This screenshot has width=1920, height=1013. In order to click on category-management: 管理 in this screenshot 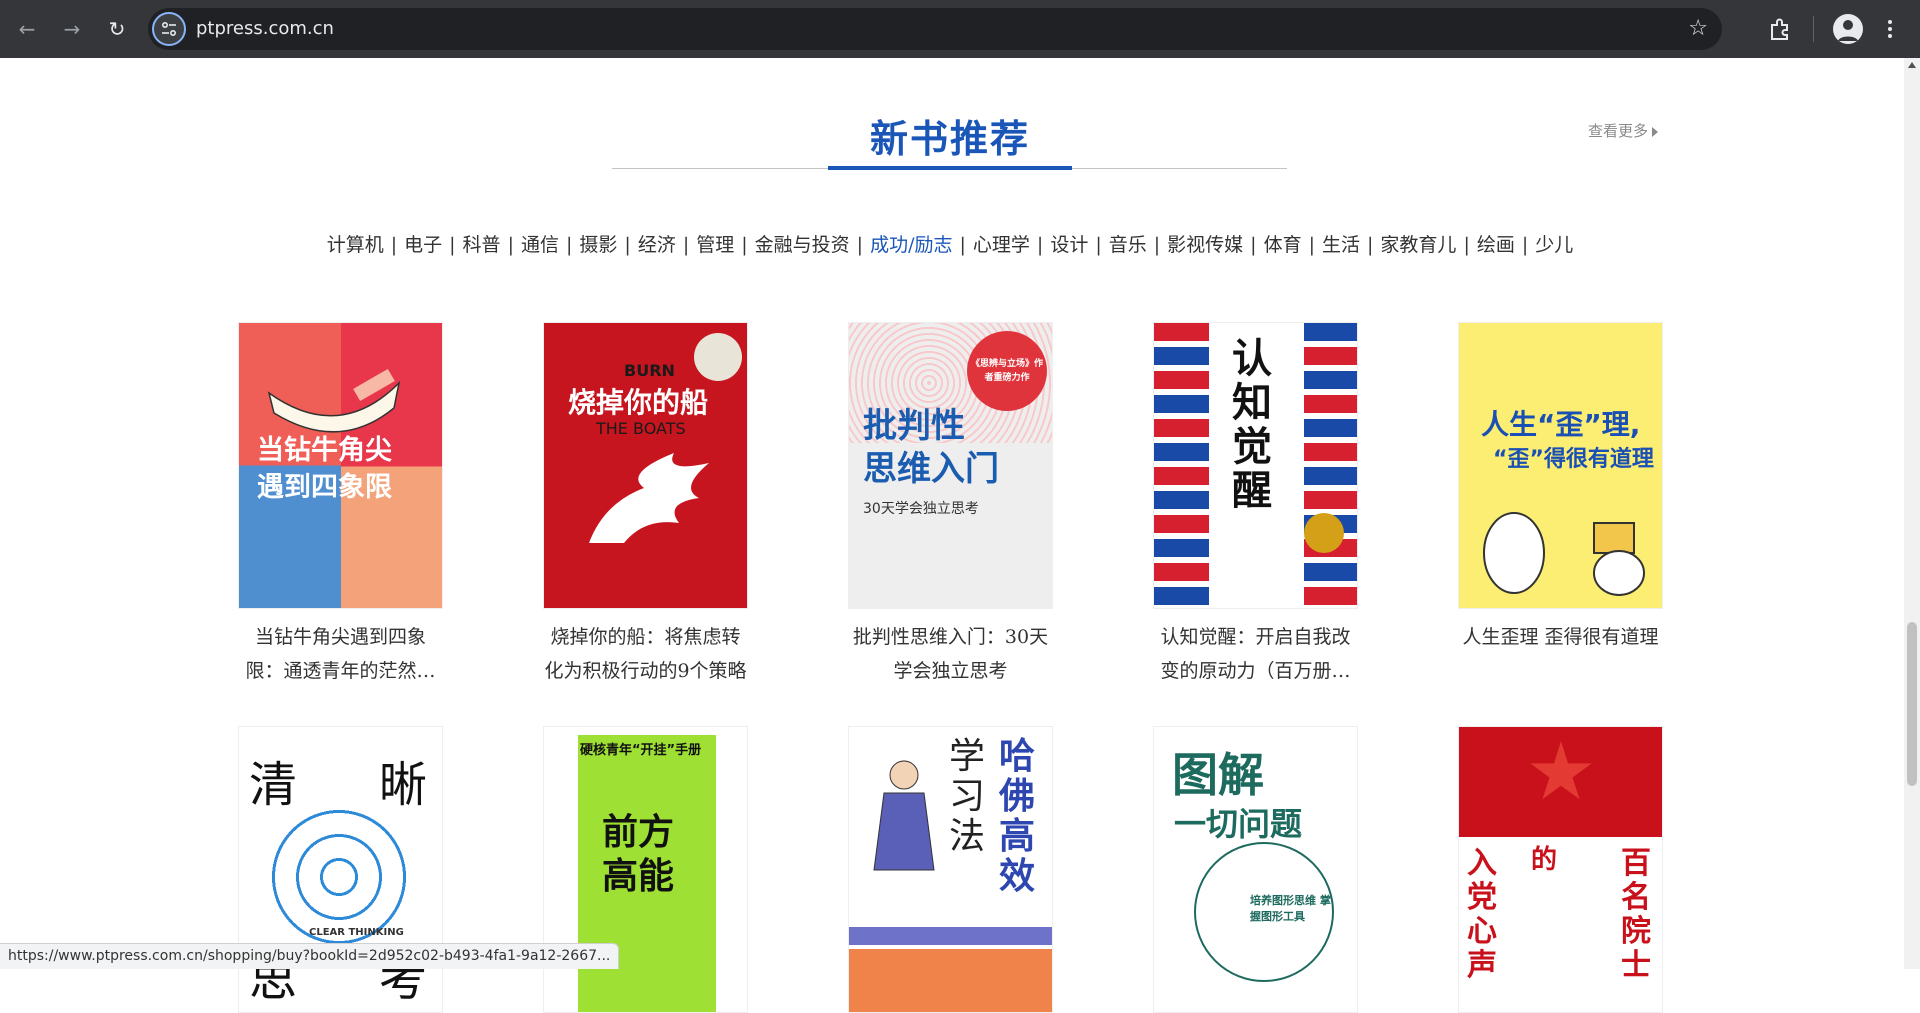, I will do `click(715, 243)`.